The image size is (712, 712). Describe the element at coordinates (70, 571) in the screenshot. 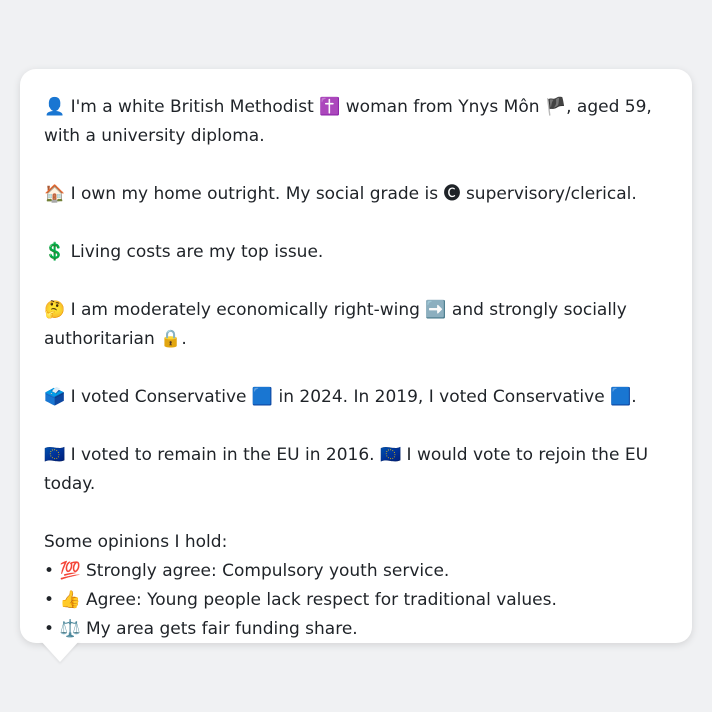

I see `hundred-points-icon: 💯` at that location.